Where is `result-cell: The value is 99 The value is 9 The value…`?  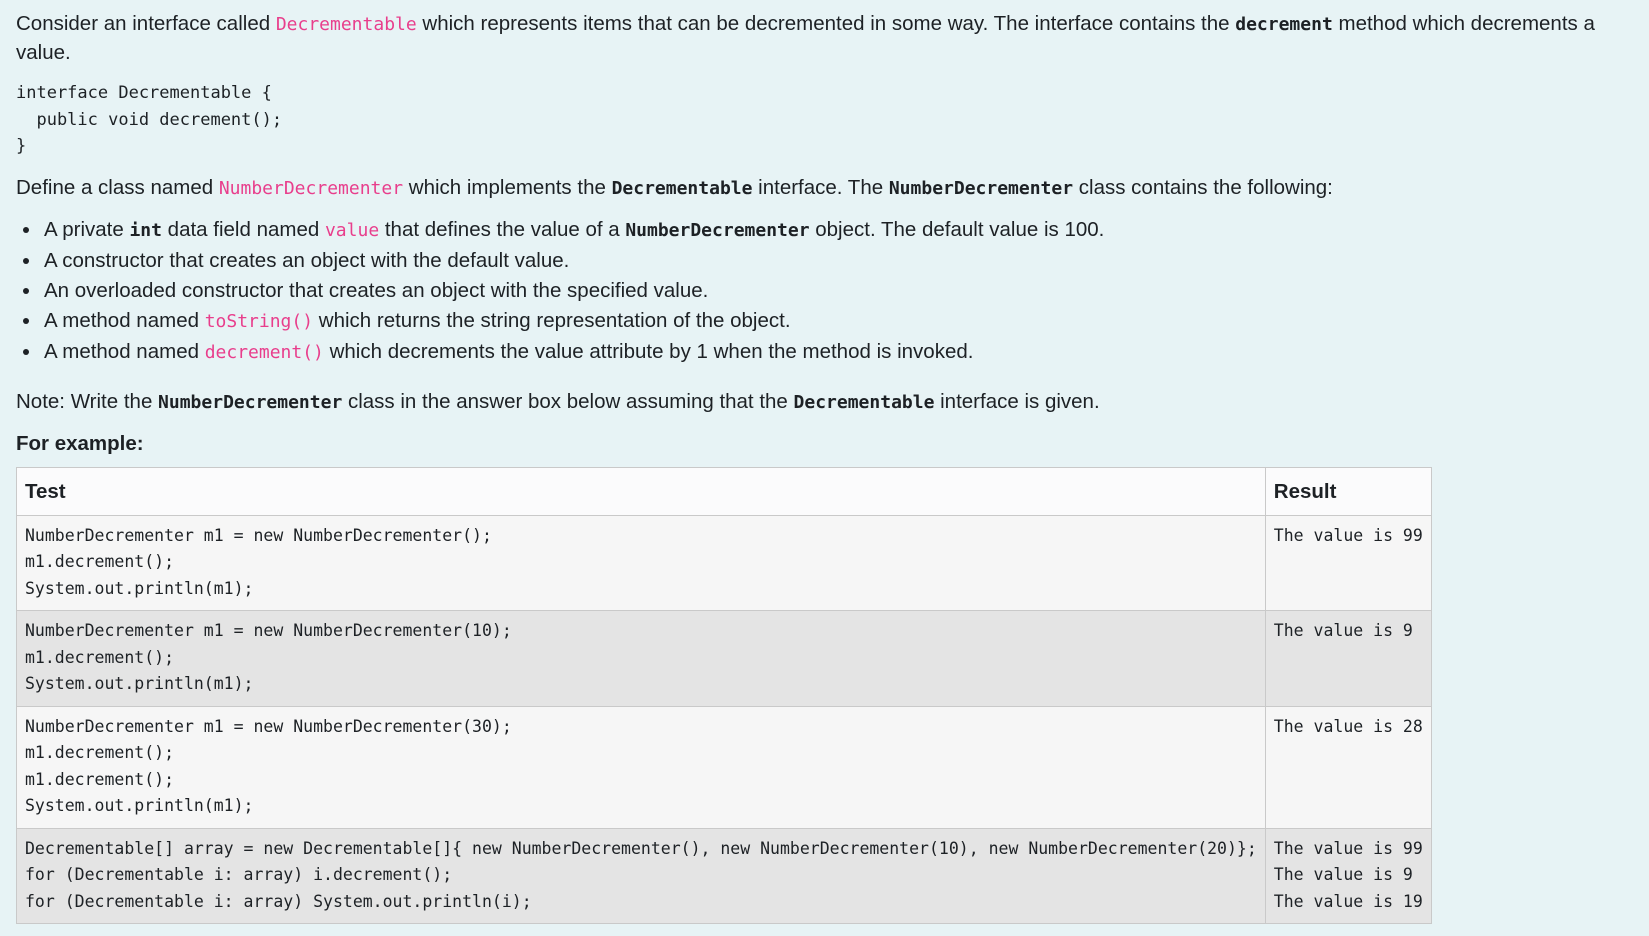
result-cell: The value is 99 The value is 9 The value… is located at coordinates (1348, 875).